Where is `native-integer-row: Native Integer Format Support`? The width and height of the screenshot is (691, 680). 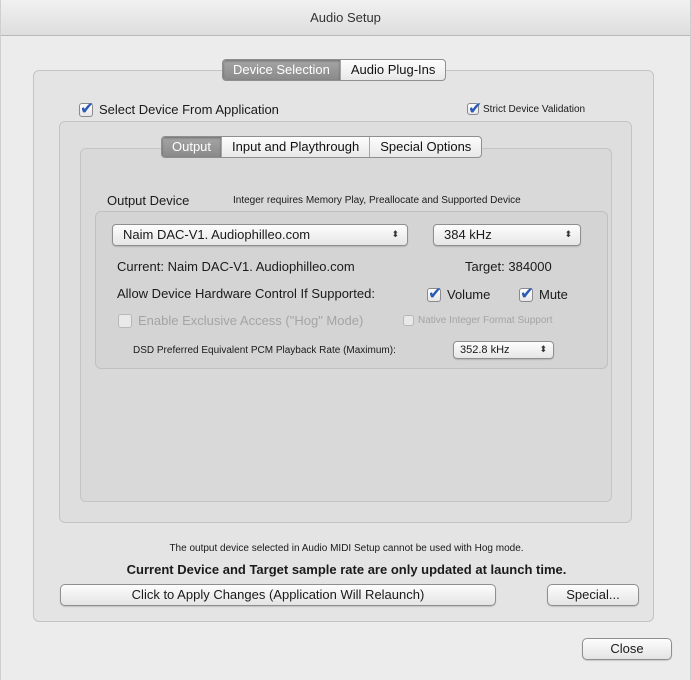
native-integer-row: Native Integer Format Support is located at coordinates (478, 320).